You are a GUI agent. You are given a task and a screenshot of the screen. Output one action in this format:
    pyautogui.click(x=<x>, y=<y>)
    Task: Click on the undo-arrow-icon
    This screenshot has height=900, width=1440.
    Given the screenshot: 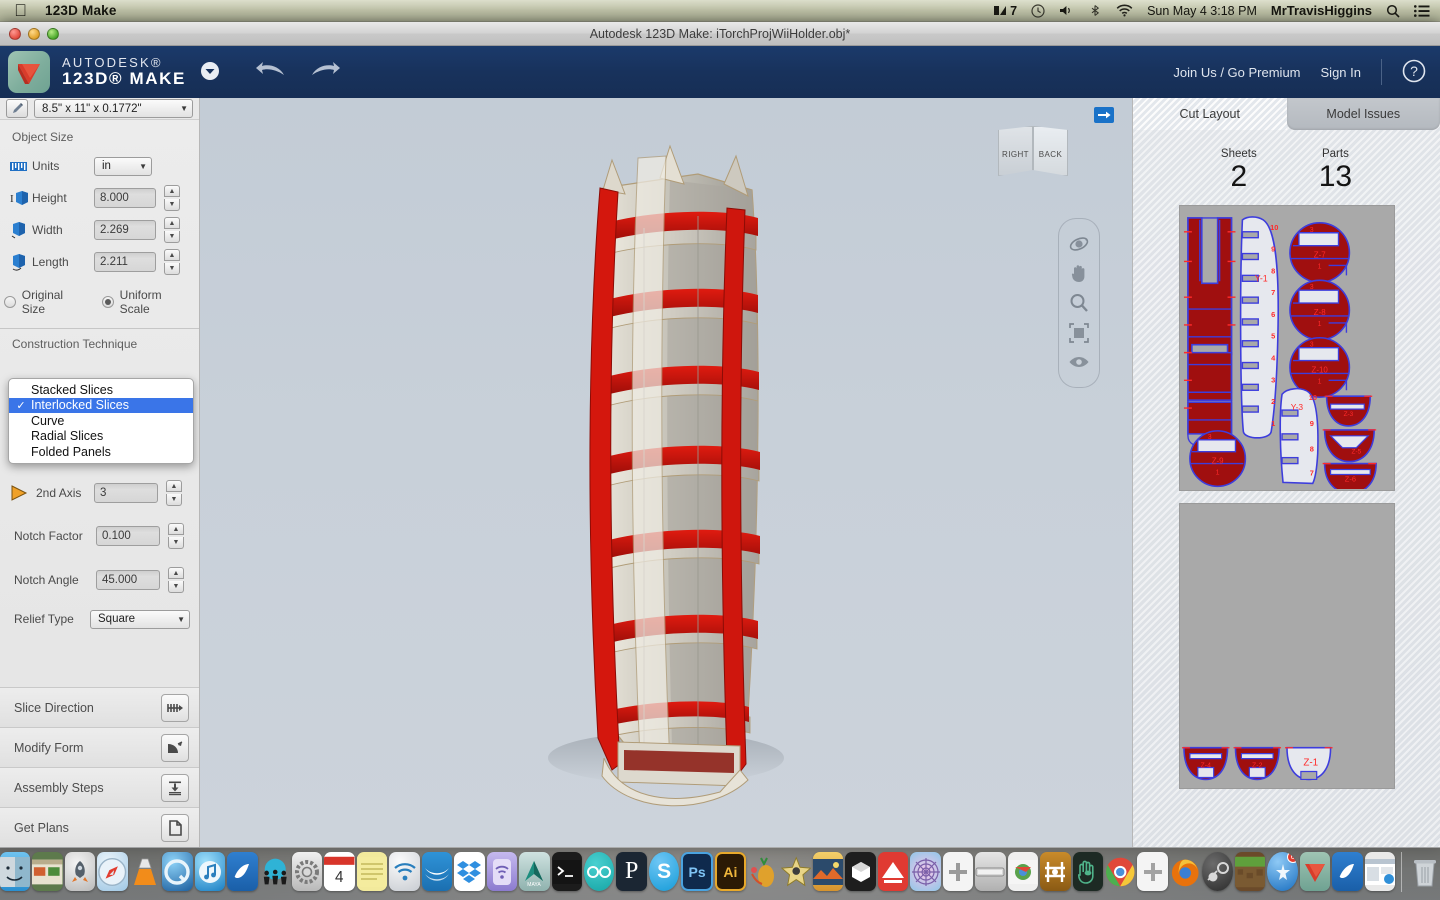 What is the action you would take?
    pyautogui.click(x=270, y=72)
    